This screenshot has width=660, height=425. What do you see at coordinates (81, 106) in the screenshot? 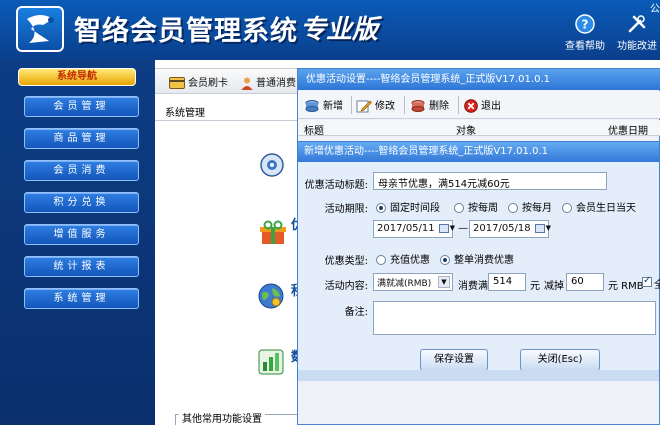
I see `nav-item-member: 会员管理` at bounding box center [81, 106].